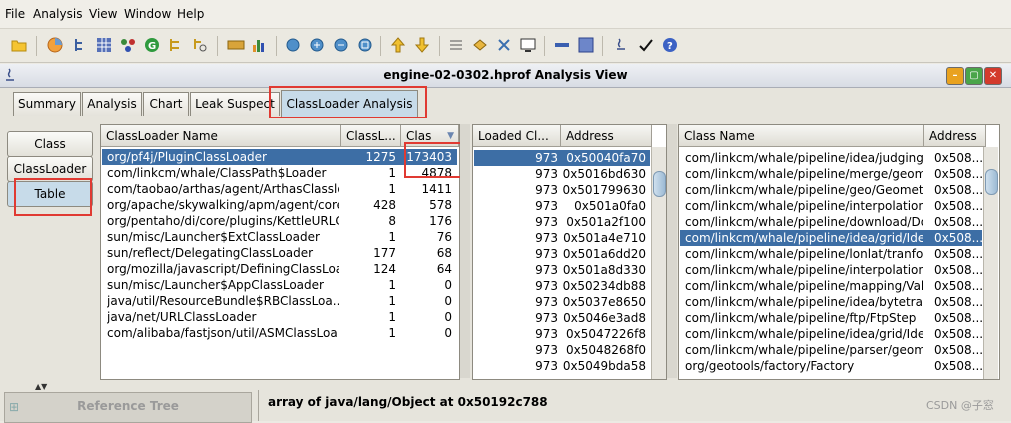 The width and height of the screenshot is (1011, 423). I want to click on zoom-out-icon, so click(341, 45).